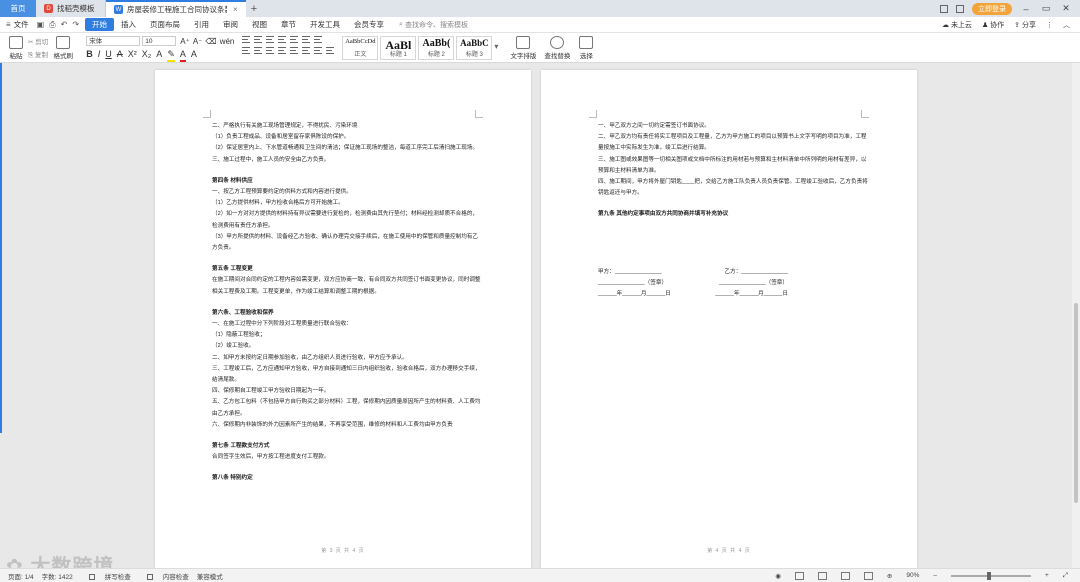 The width and height of the screenshot is (1080, 582). What do you see at coordinates (201, 24) in the screenshot?
I see `menu-references: 引用` at bounding box center [201, 24].